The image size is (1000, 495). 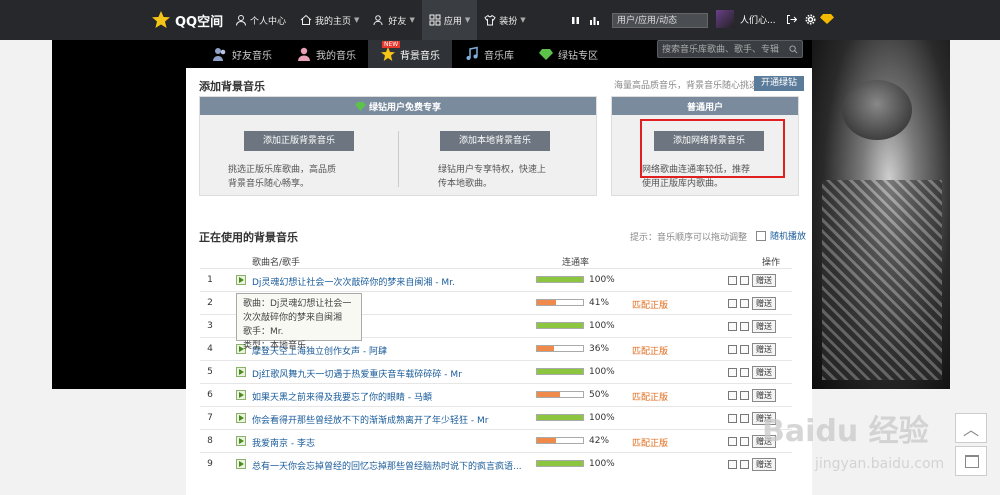 I want to click on tooltip-type: 类型：本地音乐, so click(x=275, y=346).